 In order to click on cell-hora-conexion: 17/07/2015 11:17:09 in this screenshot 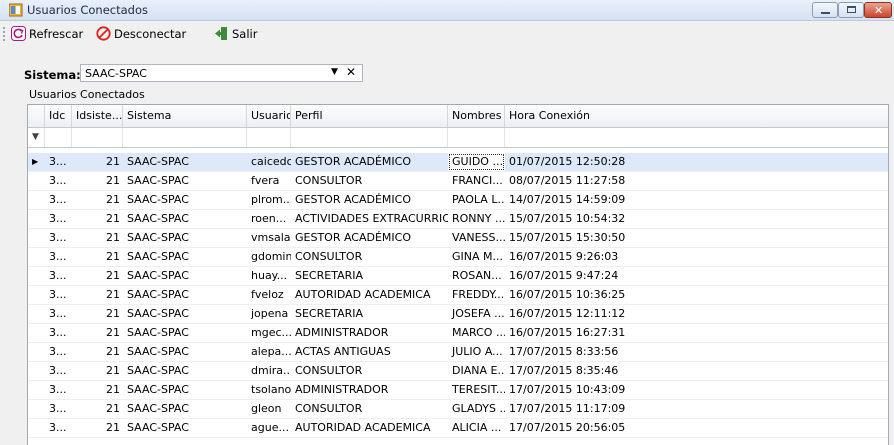, I will do `click(696, 409)`.